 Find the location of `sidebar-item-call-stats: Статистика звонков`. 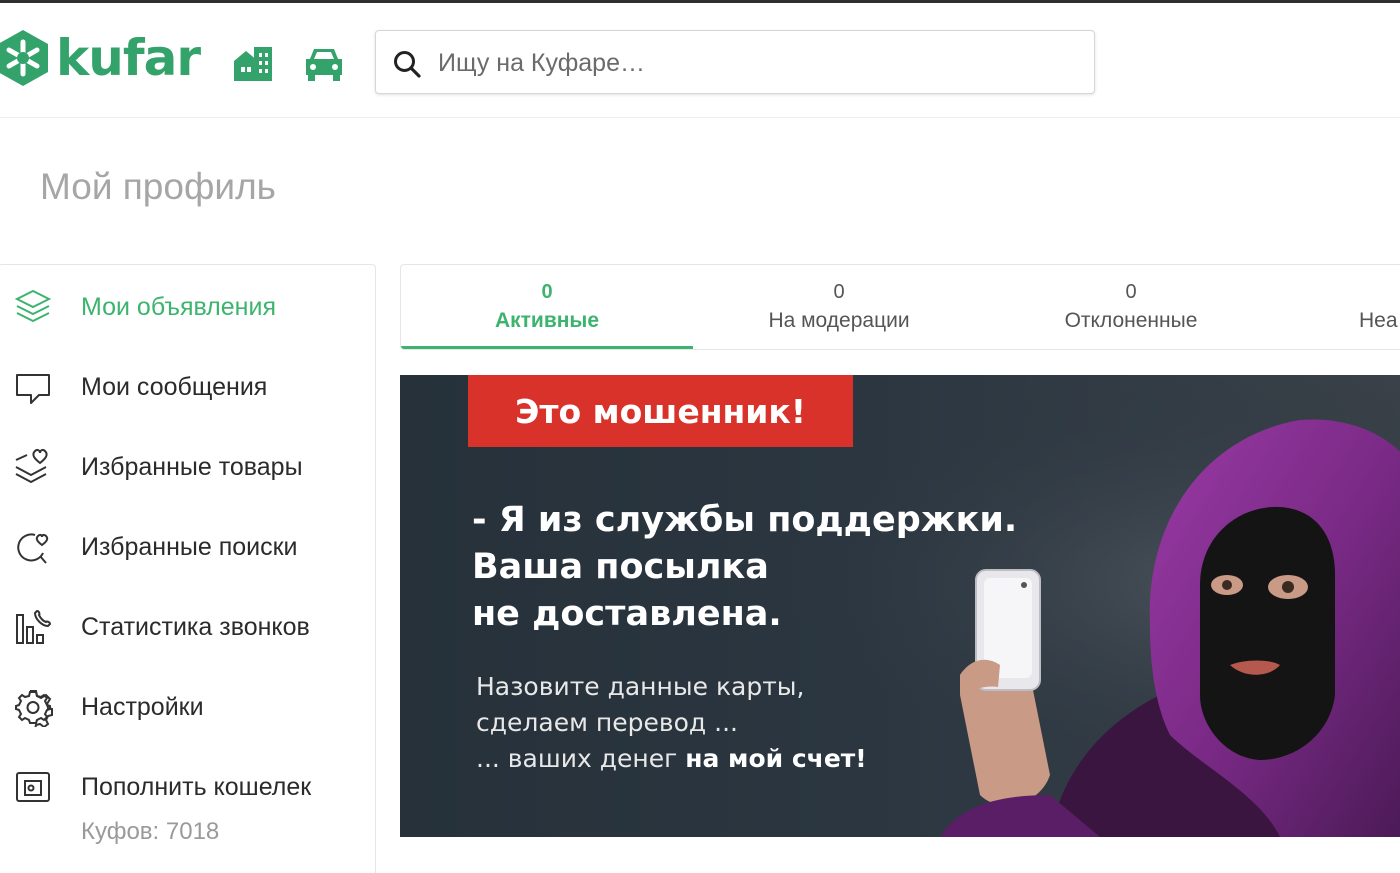

sidebar-item-call-stats: Статистика звонков is located at coordinates (187, 627).